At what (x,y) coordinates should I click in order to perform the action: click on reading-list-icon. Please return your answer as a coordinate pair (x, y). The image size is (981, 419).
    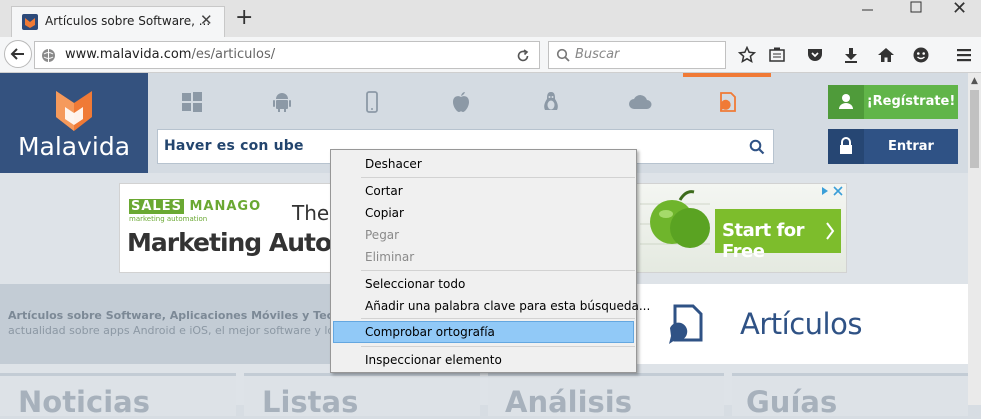
    Looking at the image, I should click on (777, 55).